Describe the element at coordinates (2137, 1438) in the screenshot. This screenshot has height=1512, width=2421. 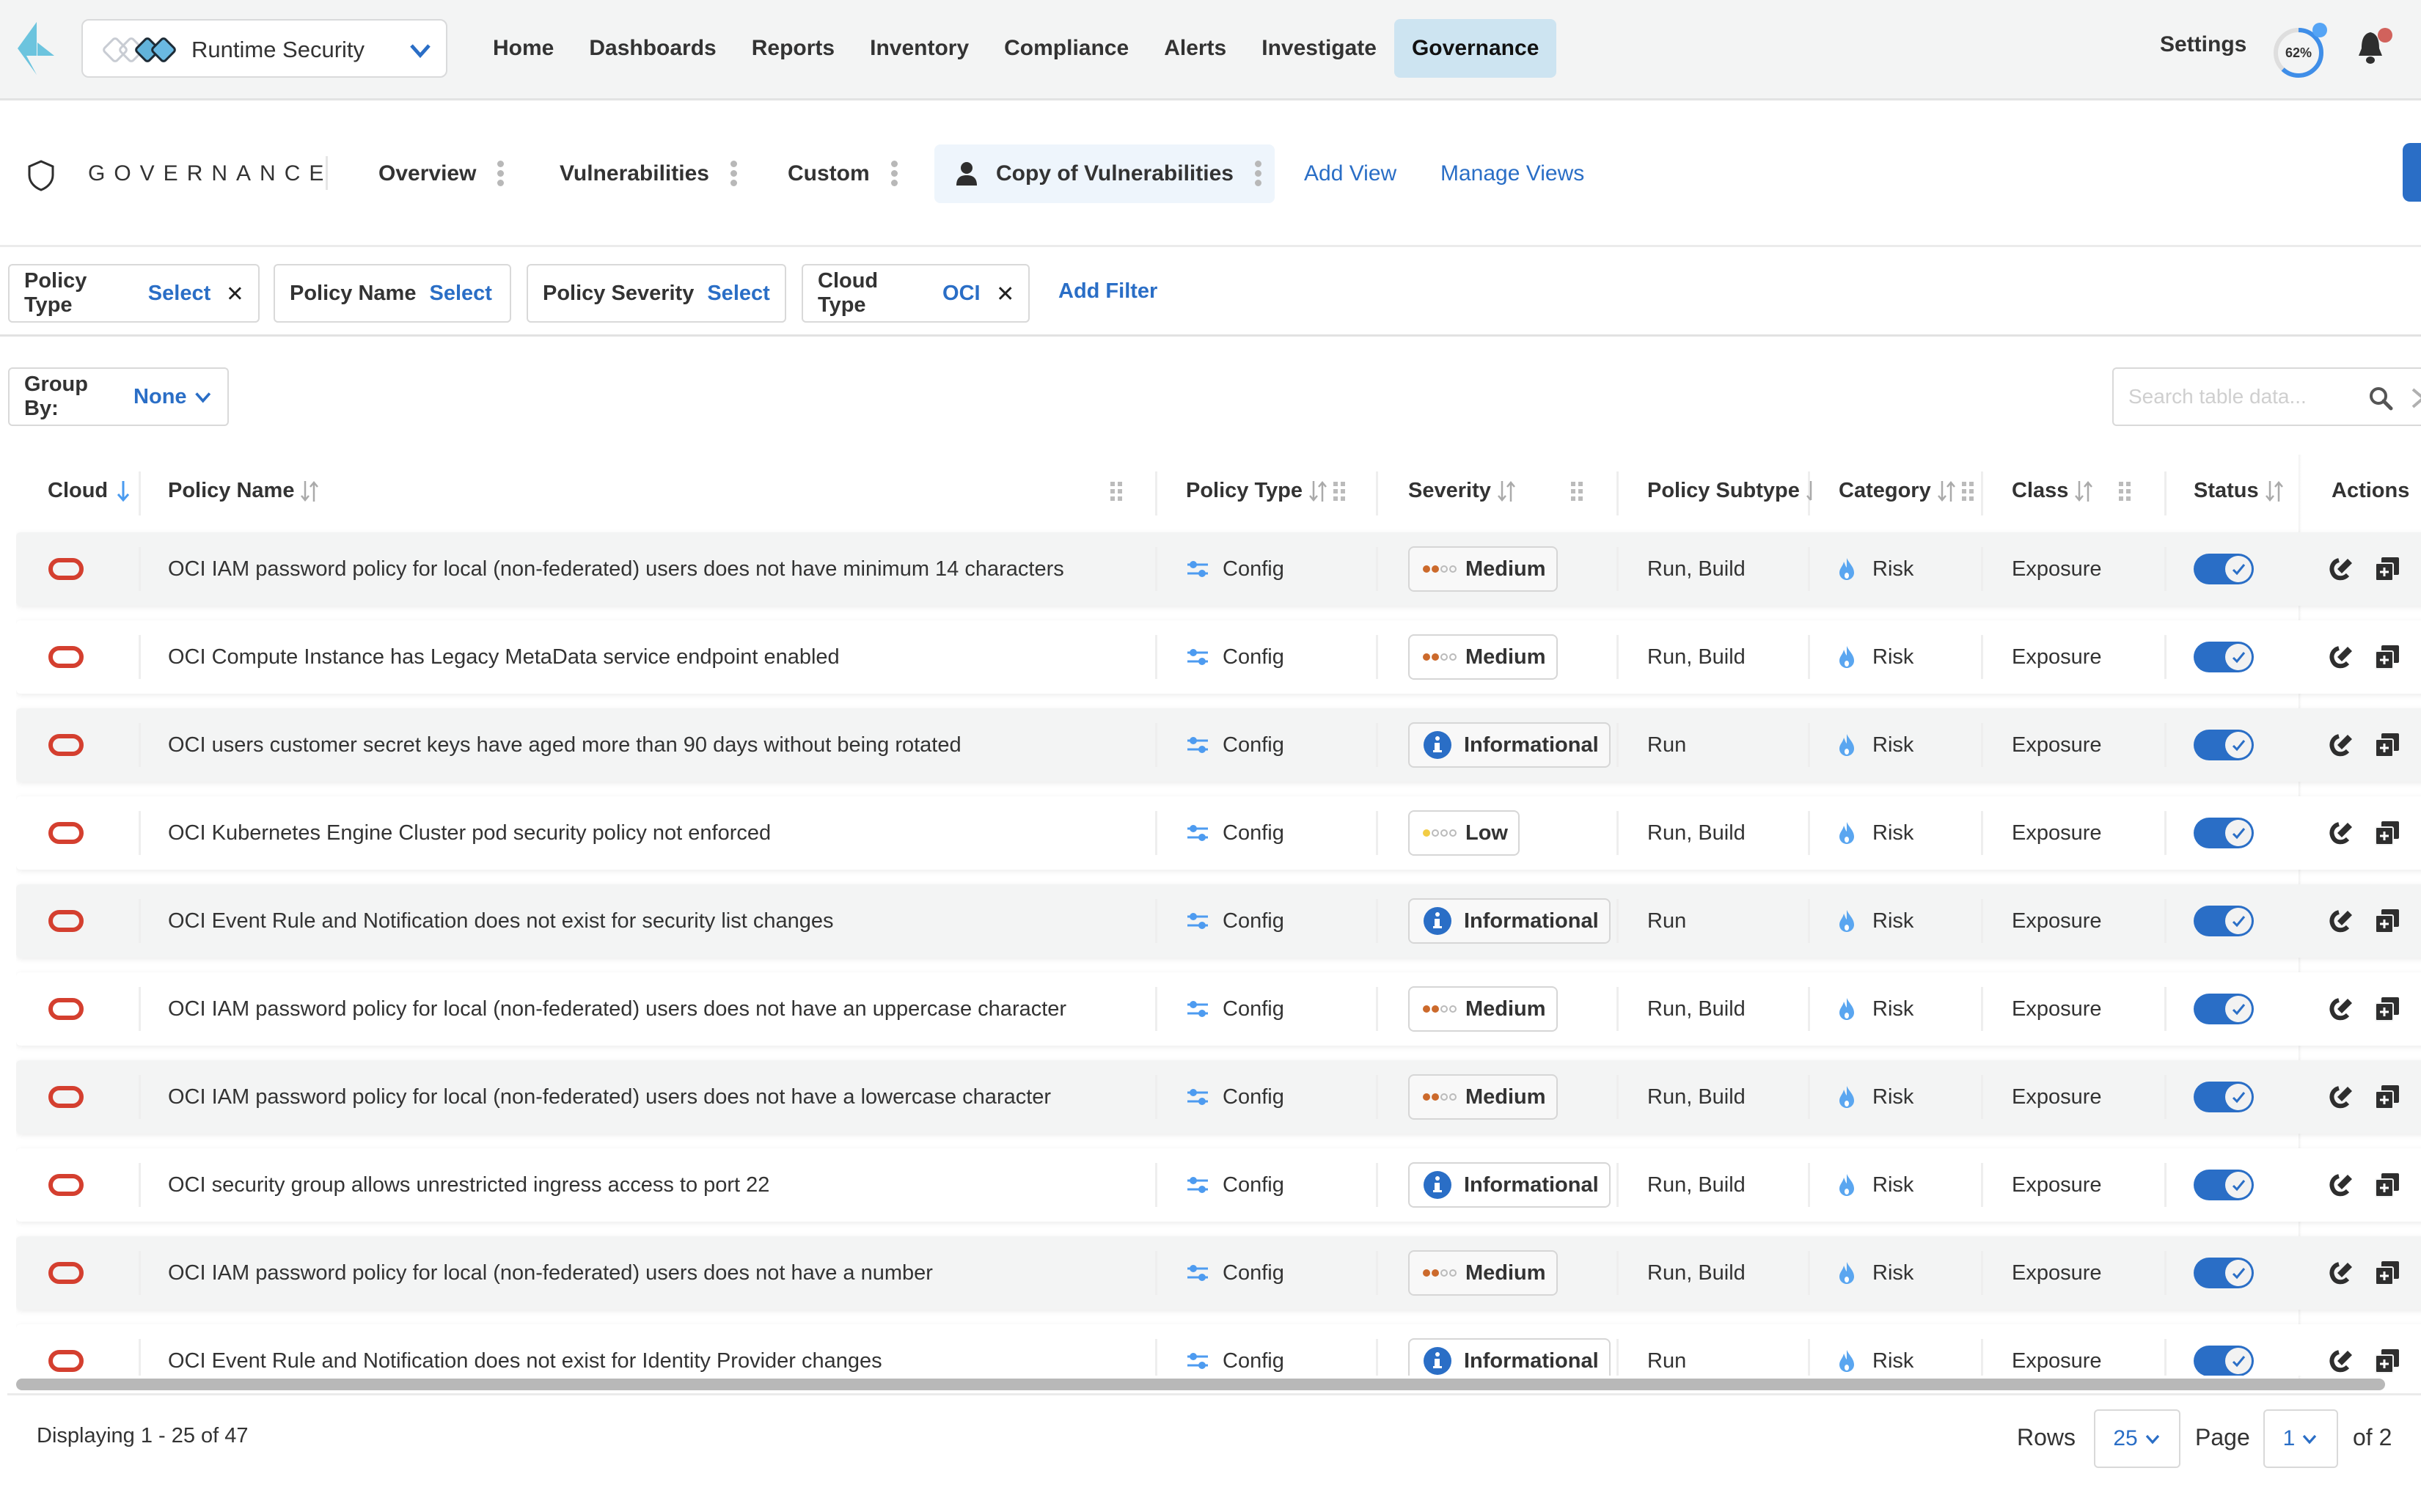
I see `rows-per-page-select: 25` at that location.